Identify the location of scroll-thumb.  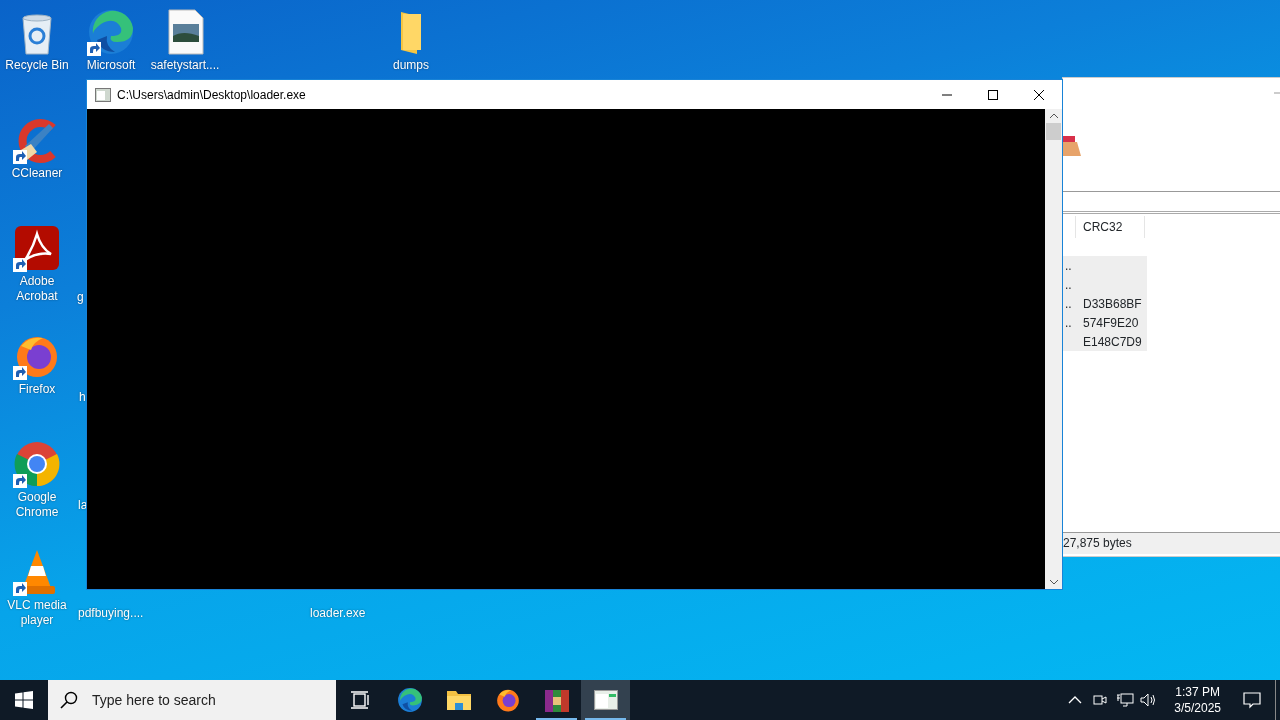
(1053, 131).